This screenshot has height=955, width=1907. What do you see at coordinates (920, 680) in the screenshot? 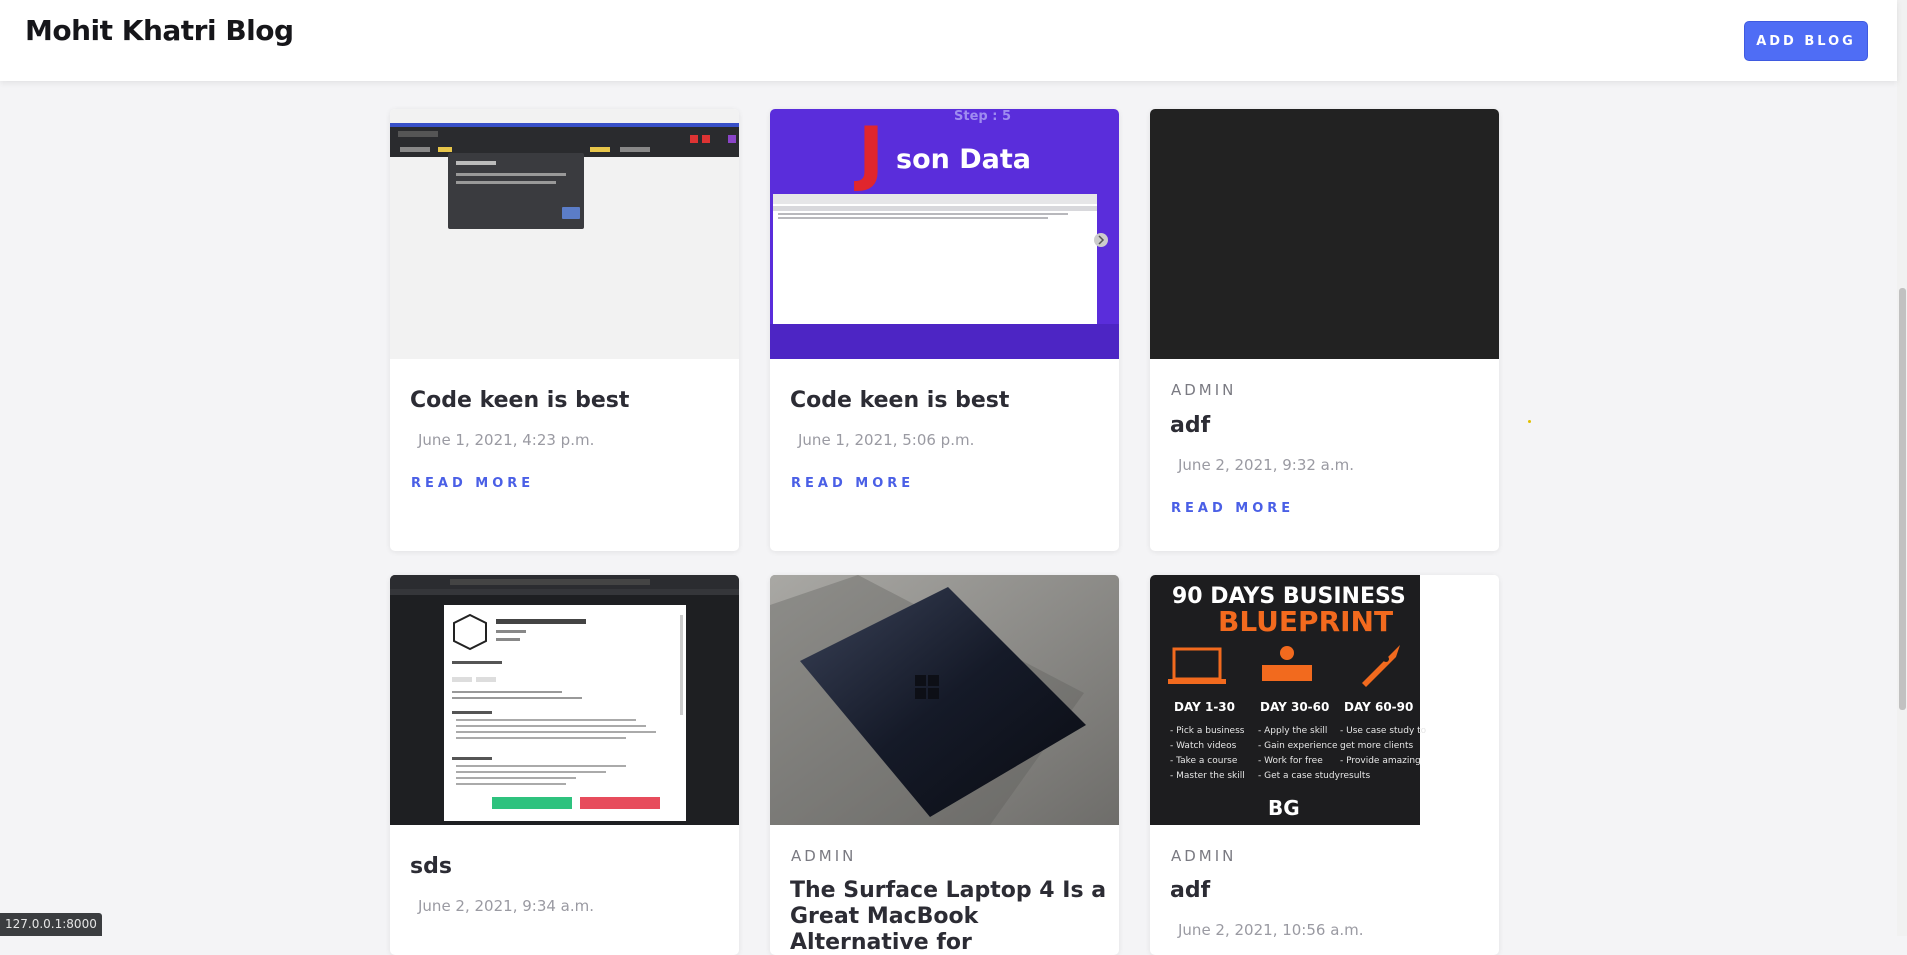
I see `windows-logo-icon` at bounding box center [920, 680].